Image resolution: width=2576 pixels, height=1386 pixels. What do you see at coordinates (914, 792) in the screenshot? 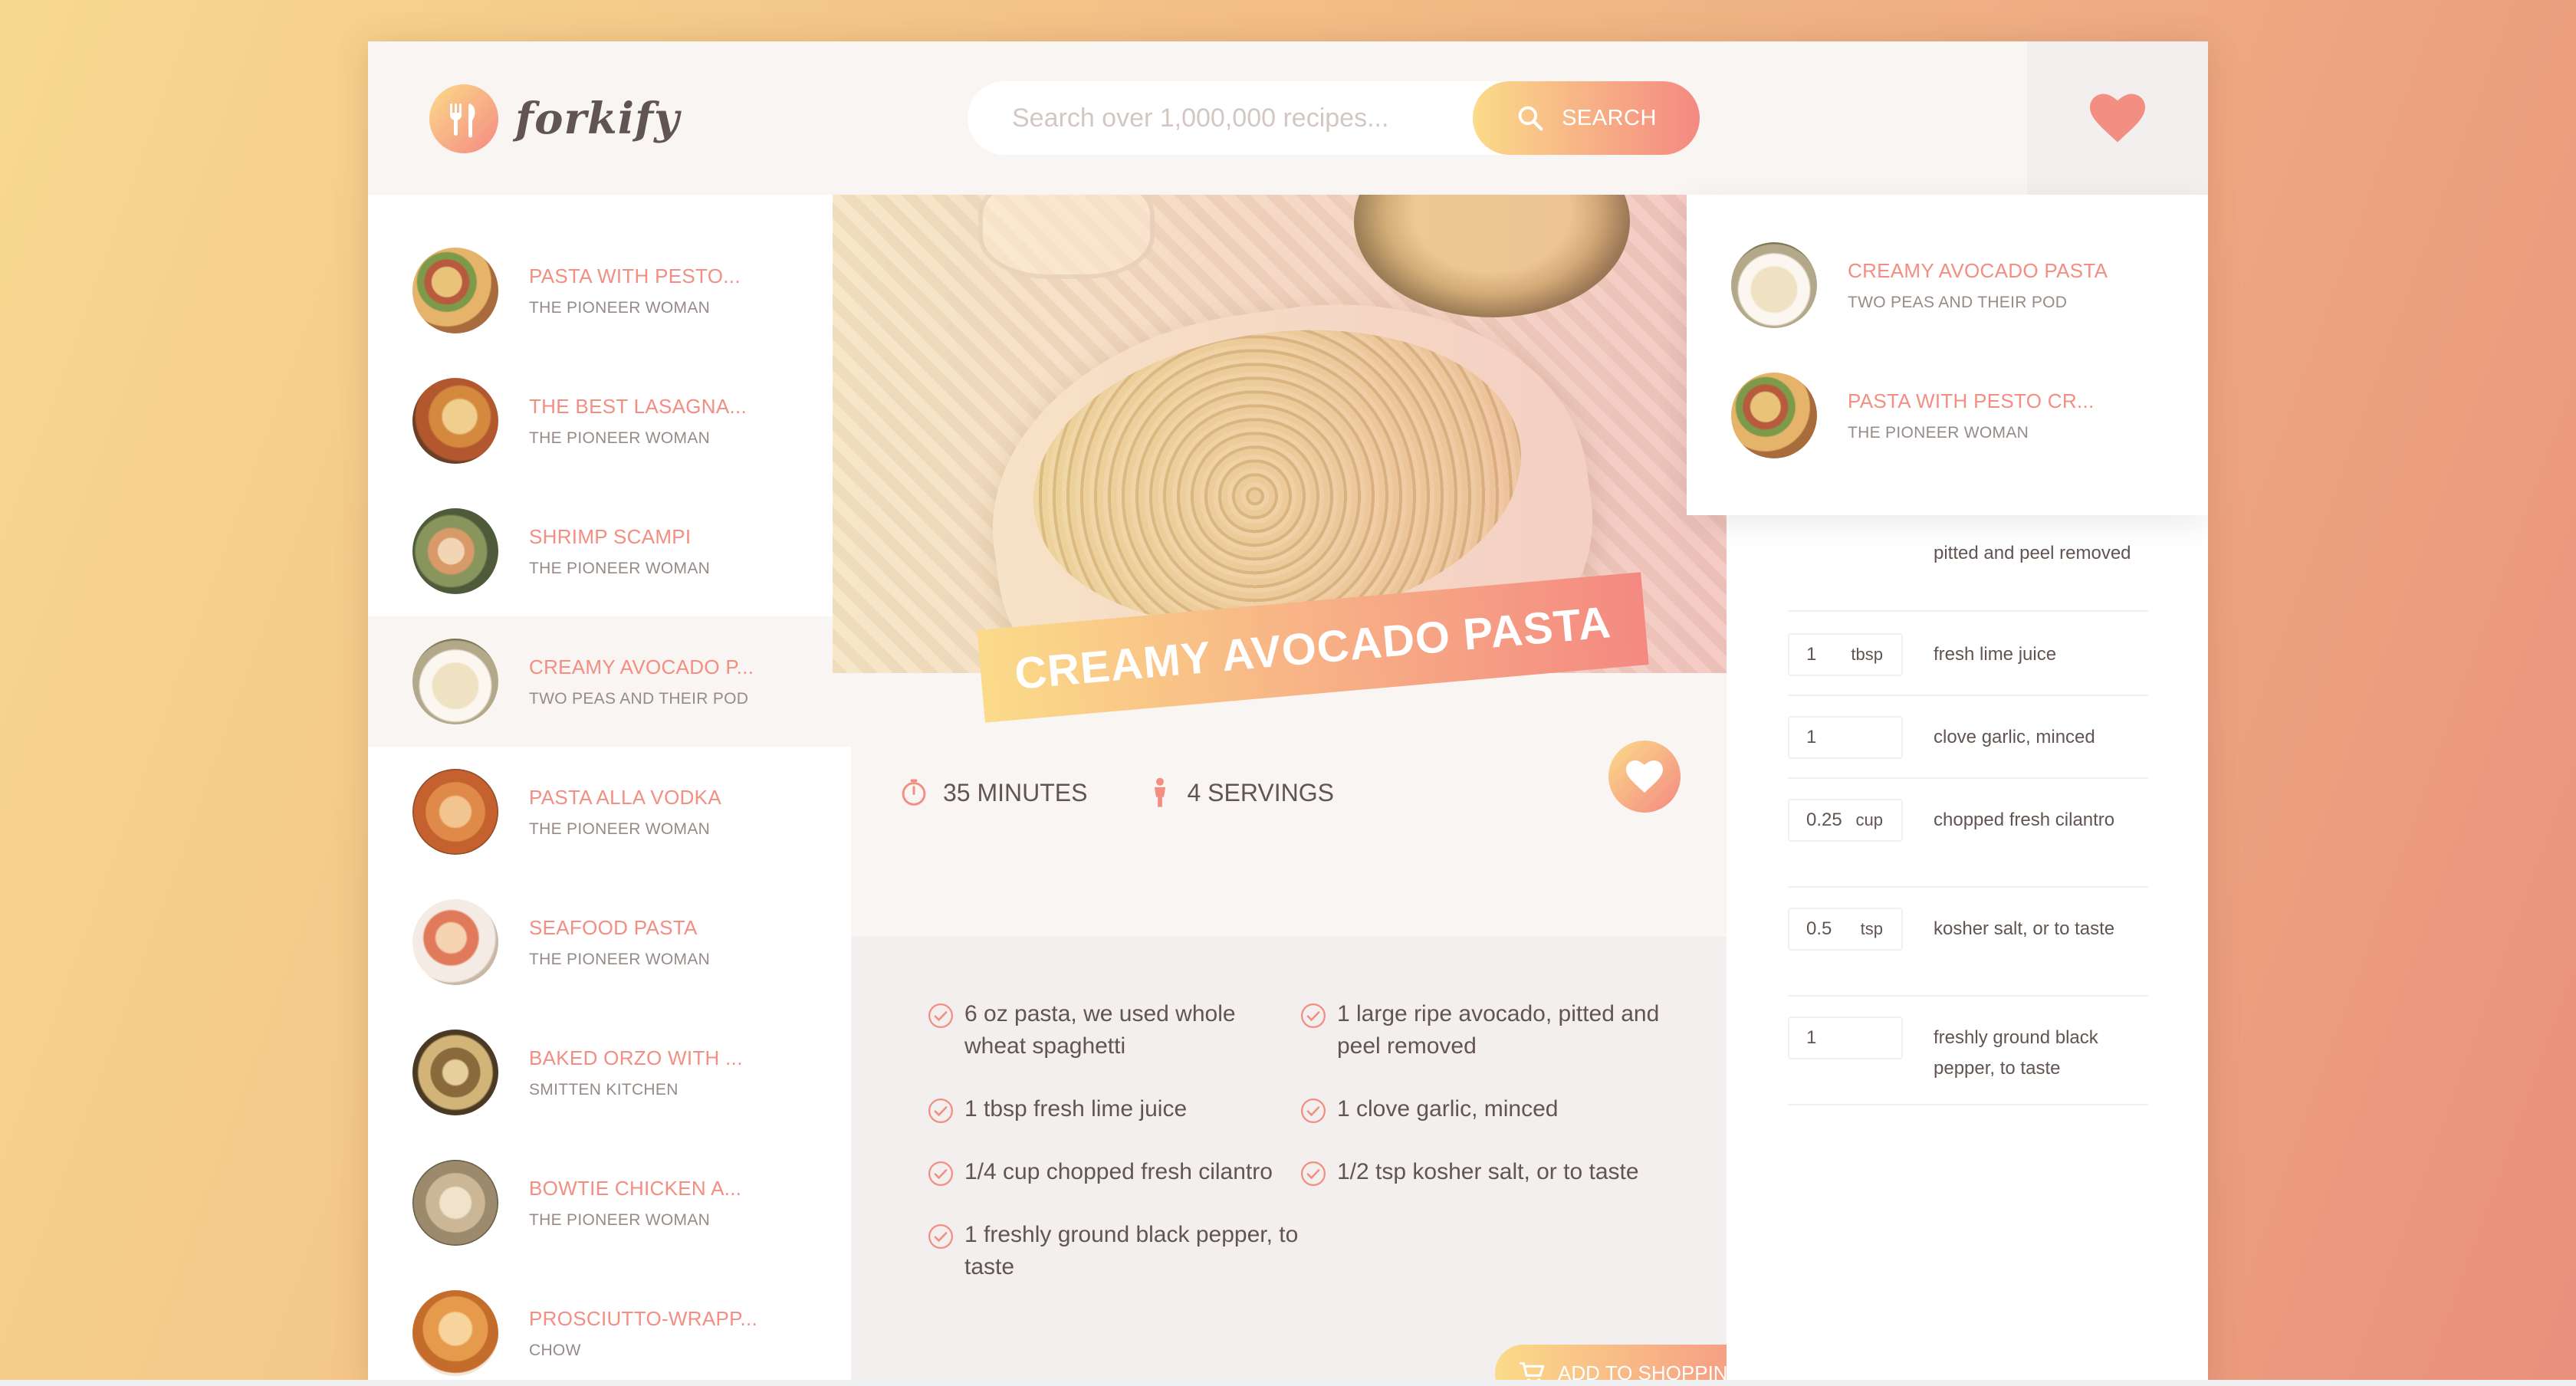
I see `stopwatch-icon` at bounding box center [914, 792].